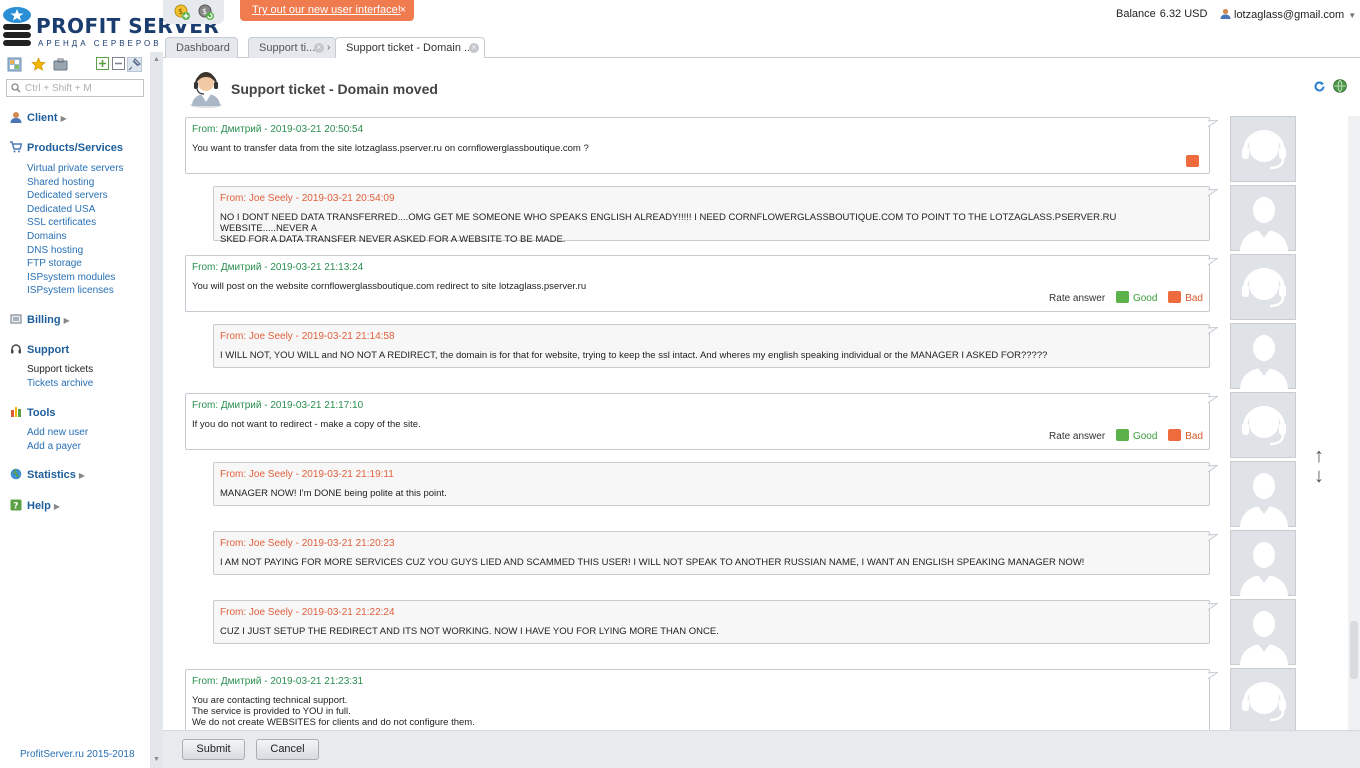  What do you see at coordinates (55, 250) in the screenshot?
I see `sidebar-item-dns-hosting: DNS hosting` at bounding box center [55, 250].